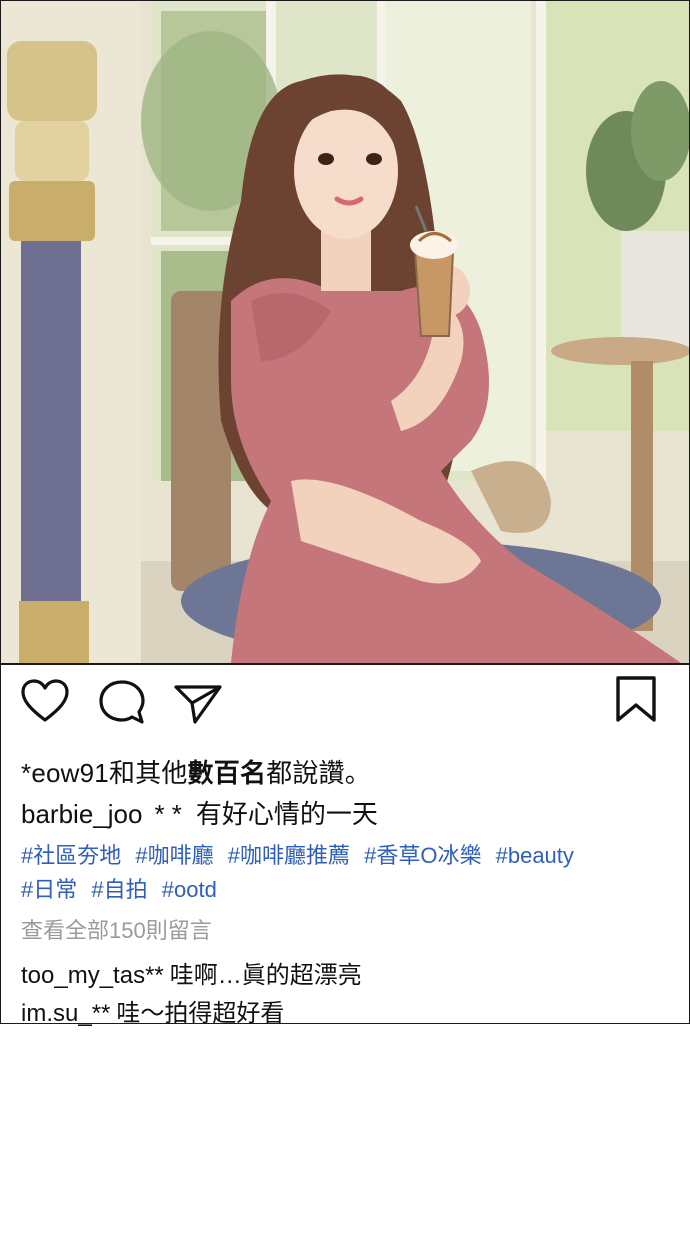  What do you see at coordinates (71, 855) in the screenshot?
I see `hashtag: #社區夯地` at bounding box center [71, 855].